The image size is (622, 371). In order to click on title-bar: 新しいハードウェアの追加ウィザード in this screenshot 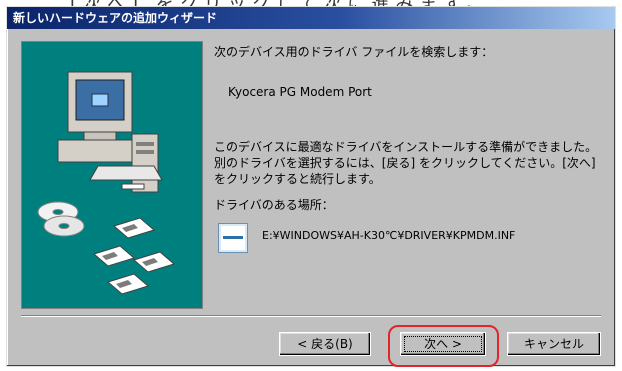, I will do `click(311, 18)`.